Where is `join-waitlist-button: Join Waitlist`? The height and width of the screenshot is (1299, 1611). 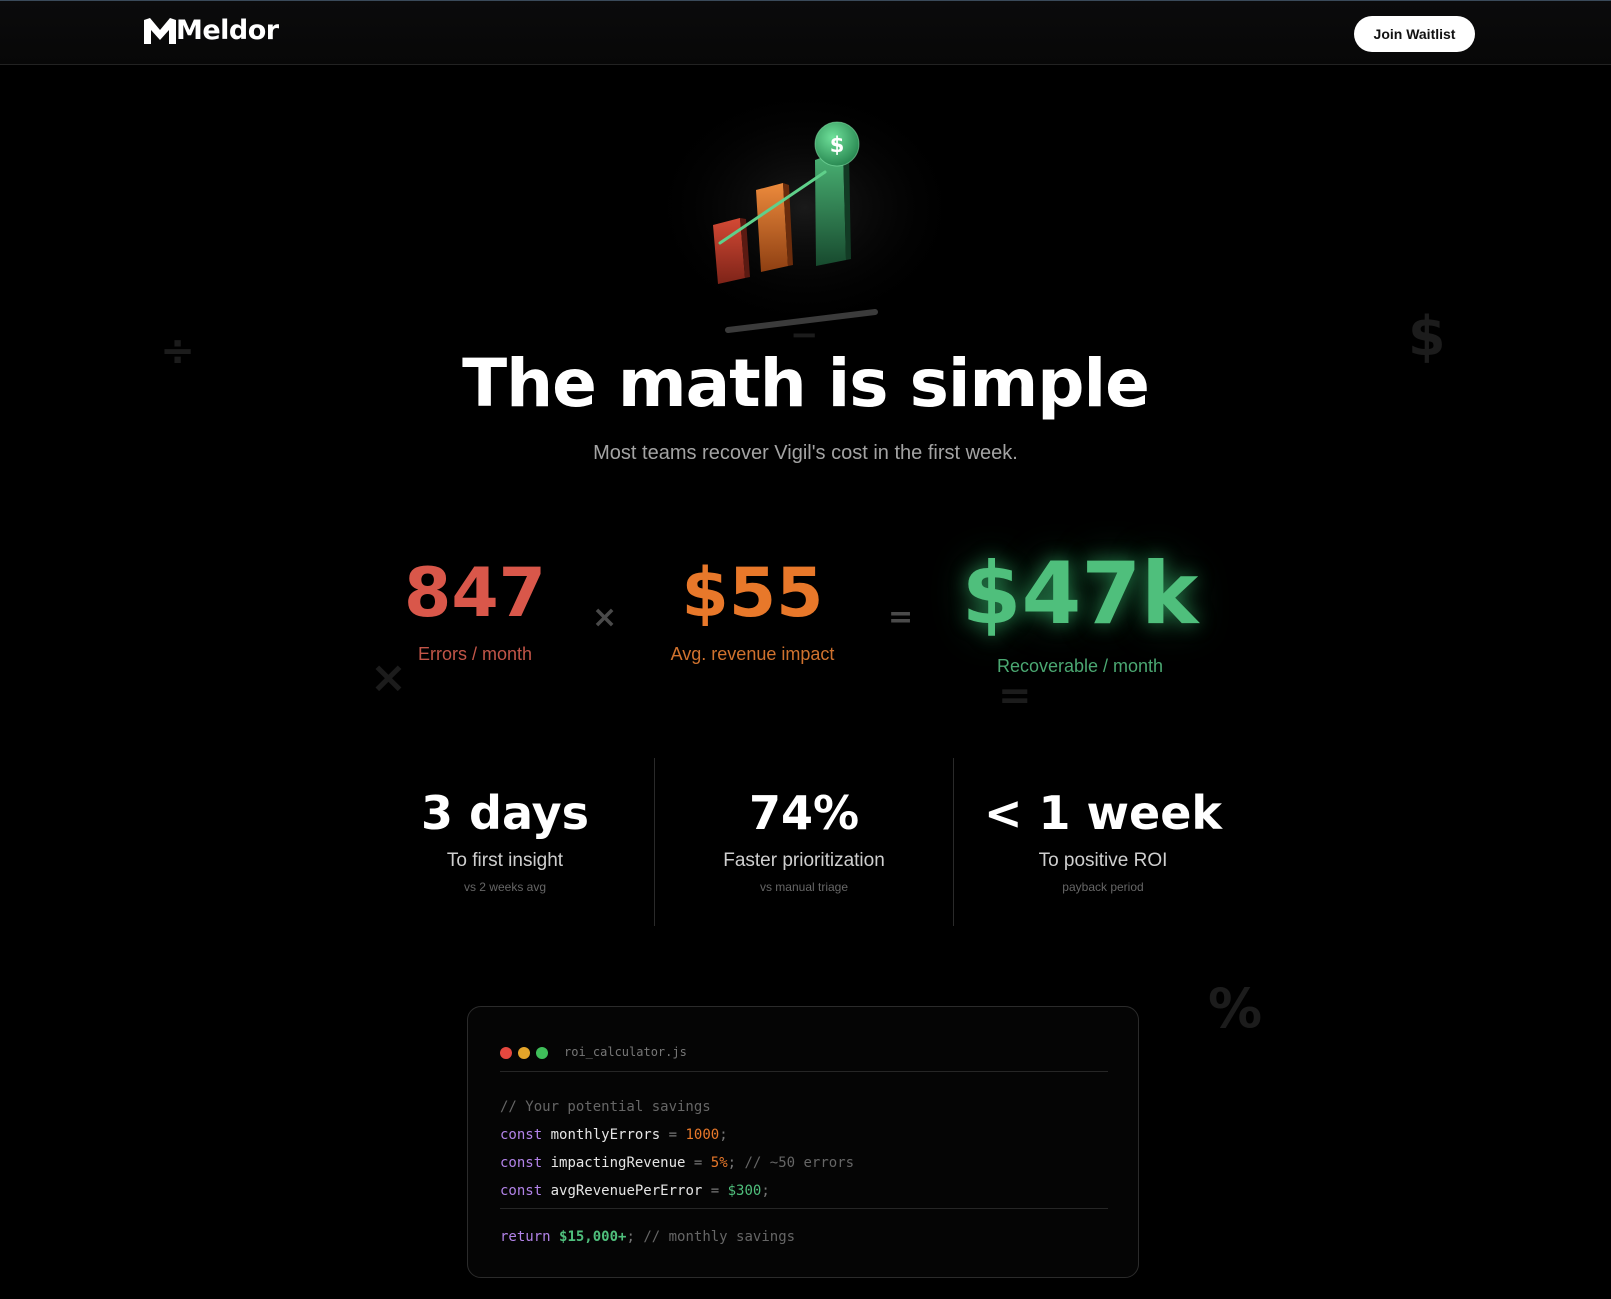
join-waitlist-button: Join Waitlist is located at coordinates (1414, 34).